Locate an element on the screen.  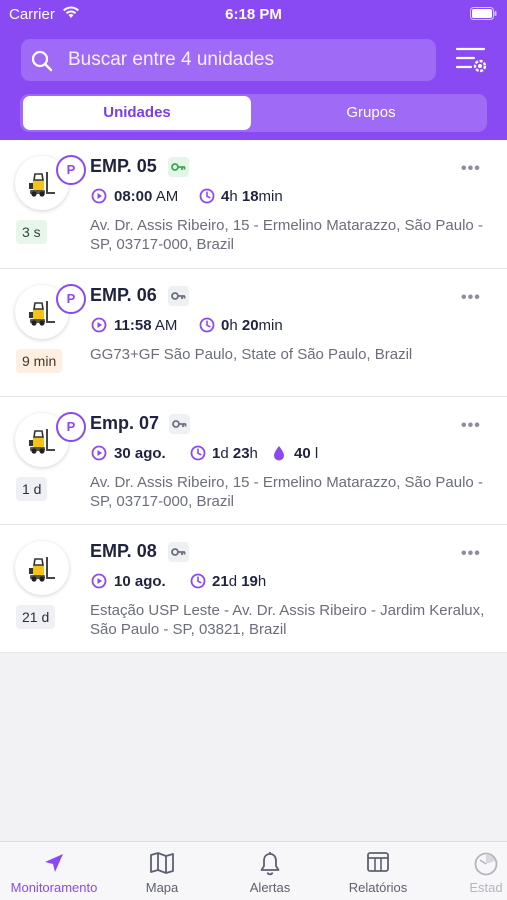
tab-map: Mapa is located at coordinates (162, 871).